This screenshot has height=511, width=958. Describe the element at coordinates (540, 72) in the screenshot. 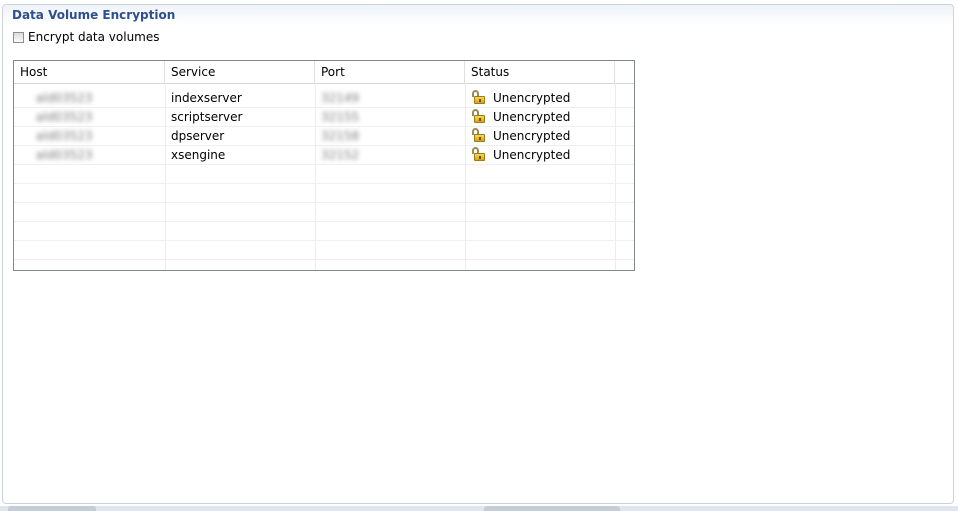

I see `column-header-status: Status` at that location.